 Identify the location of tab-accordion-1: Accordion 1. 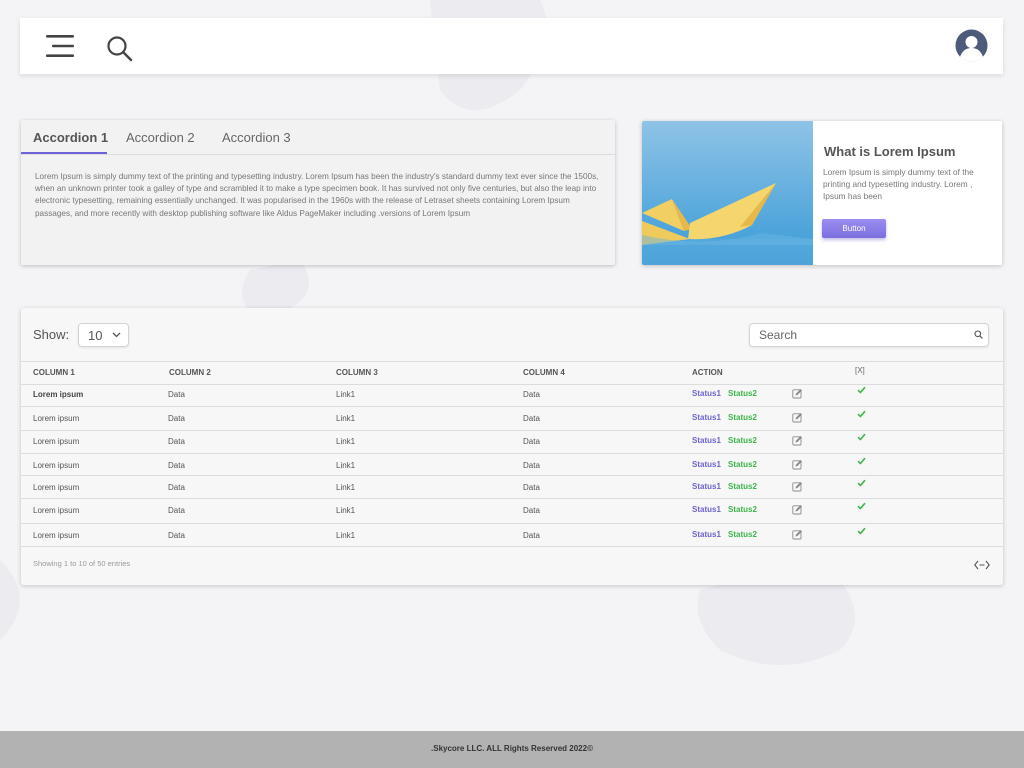
(70, 137).